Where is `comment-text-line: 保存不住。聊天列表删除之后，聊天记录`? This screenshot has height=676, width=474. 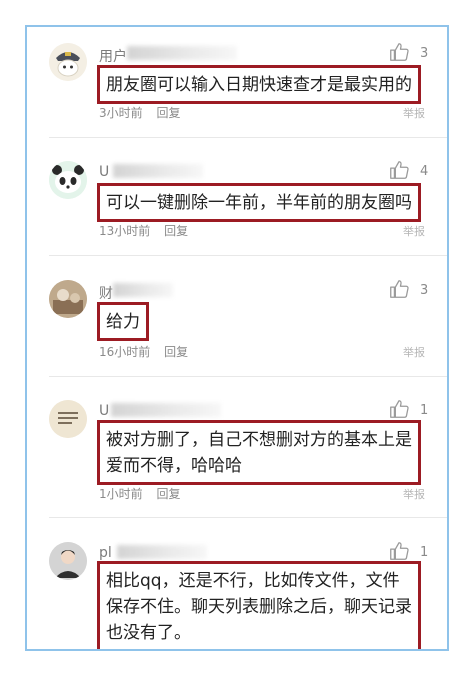
comment-text-line: 保存不住。聊天列表删除之后，聊天记录 is located at coordinates (259, 607).